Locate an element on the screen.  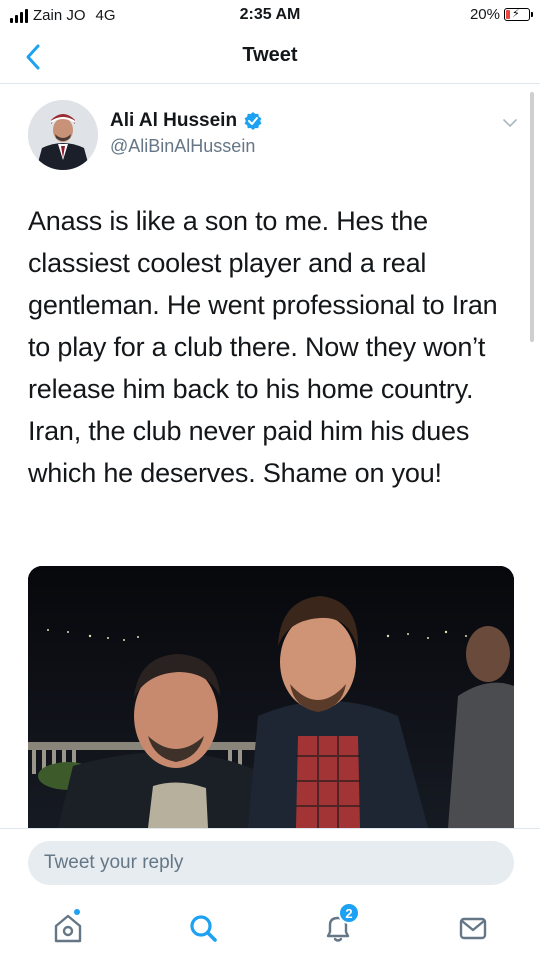
battery-icon: ⚡ is located at coordinates (518, 14).